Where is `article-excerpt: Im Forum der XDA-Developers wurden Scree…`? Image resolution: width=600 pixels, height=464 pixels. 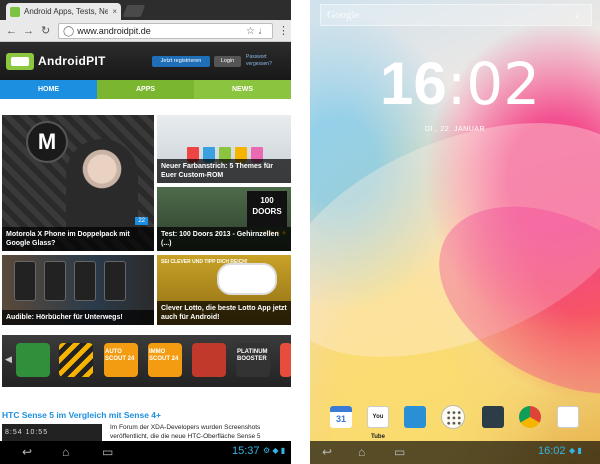 article-excerpt: Im Forum der XDA-Developers wurden Scree… is located at coordinates (185, 432).